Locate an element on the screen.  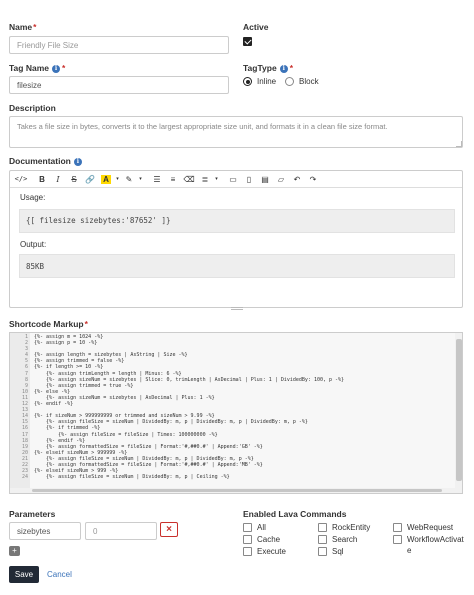
lava-label: Execute is located at coordinates (271, 551).